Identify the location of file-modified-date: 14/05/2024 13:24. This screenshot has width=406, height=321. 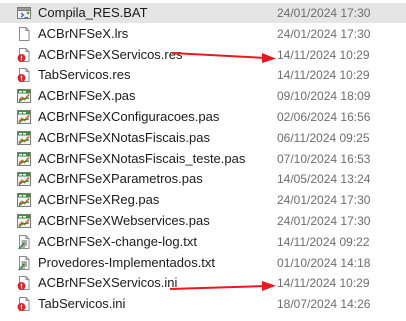
(324, 179).